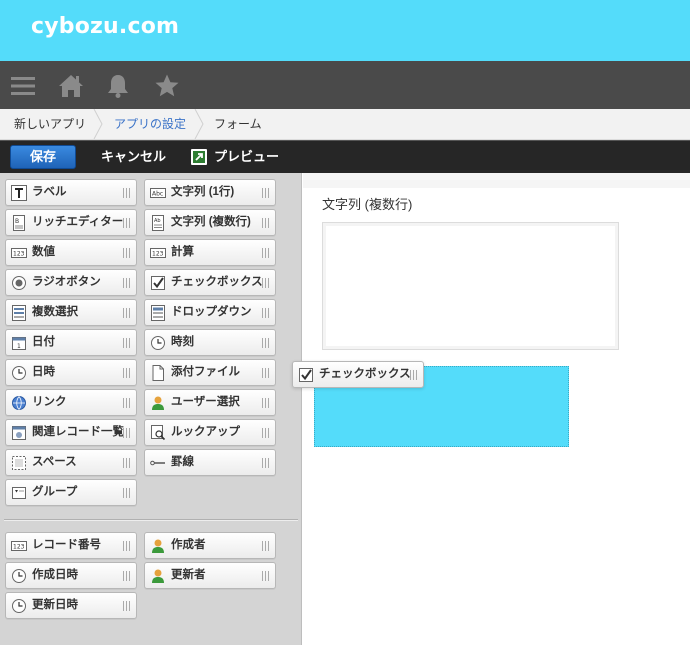 The width and height of the screenshot is (690, 645). I want to click on star-icon, so click(167, 86).